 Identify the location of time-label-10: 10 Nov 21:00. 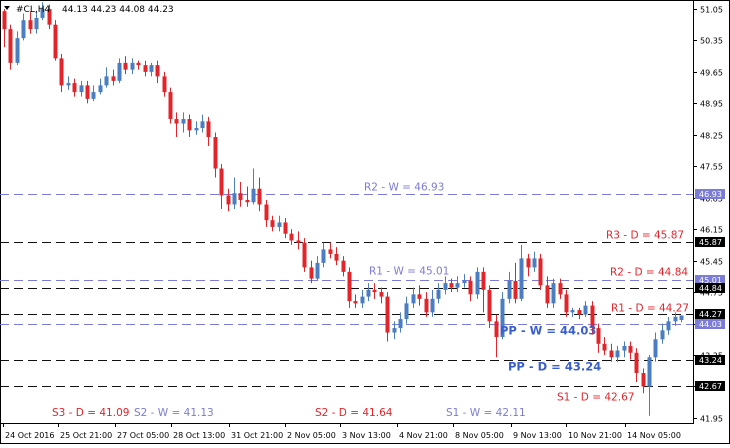
(595, 435).